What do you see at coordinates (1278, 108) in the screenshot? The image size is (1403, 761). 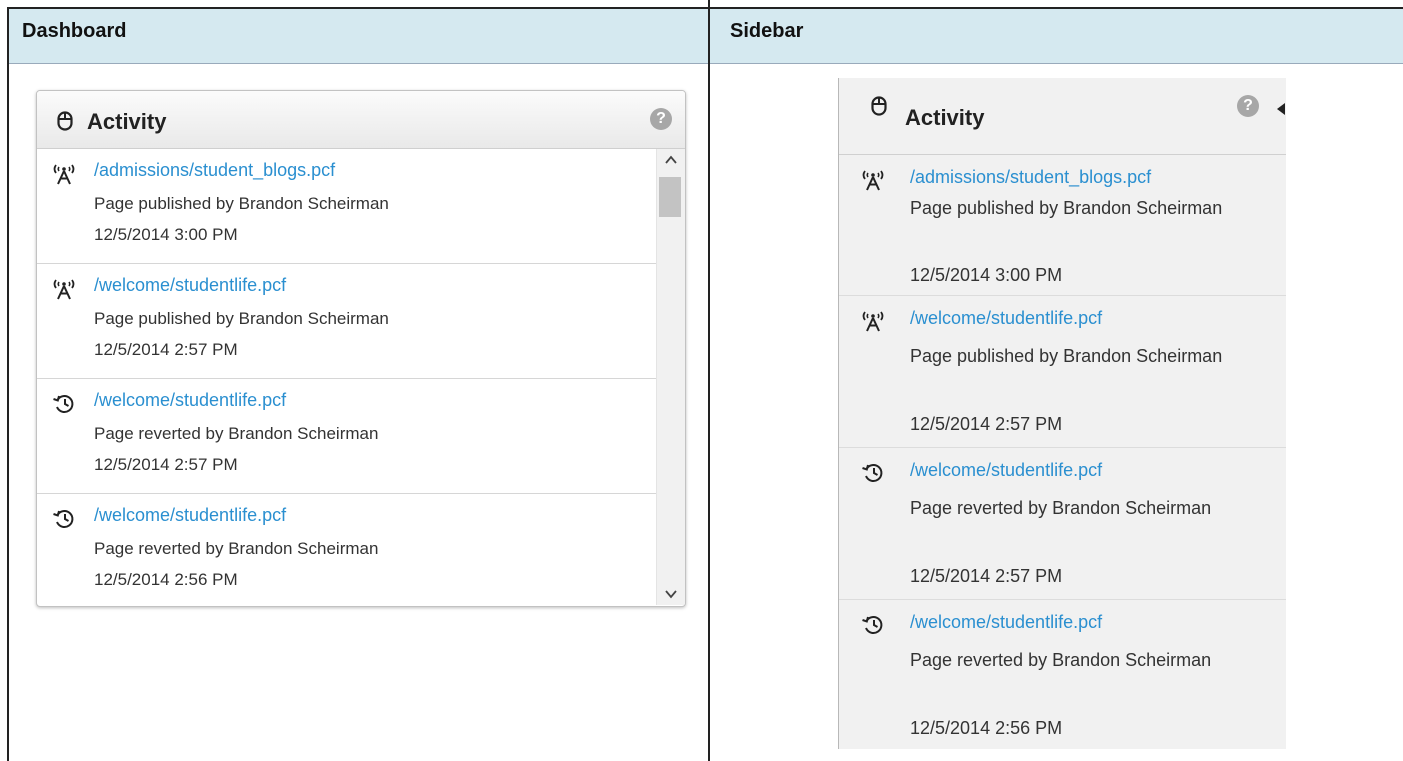 I see `collapse-arrow-icon` at bounding box center [1278, 108].